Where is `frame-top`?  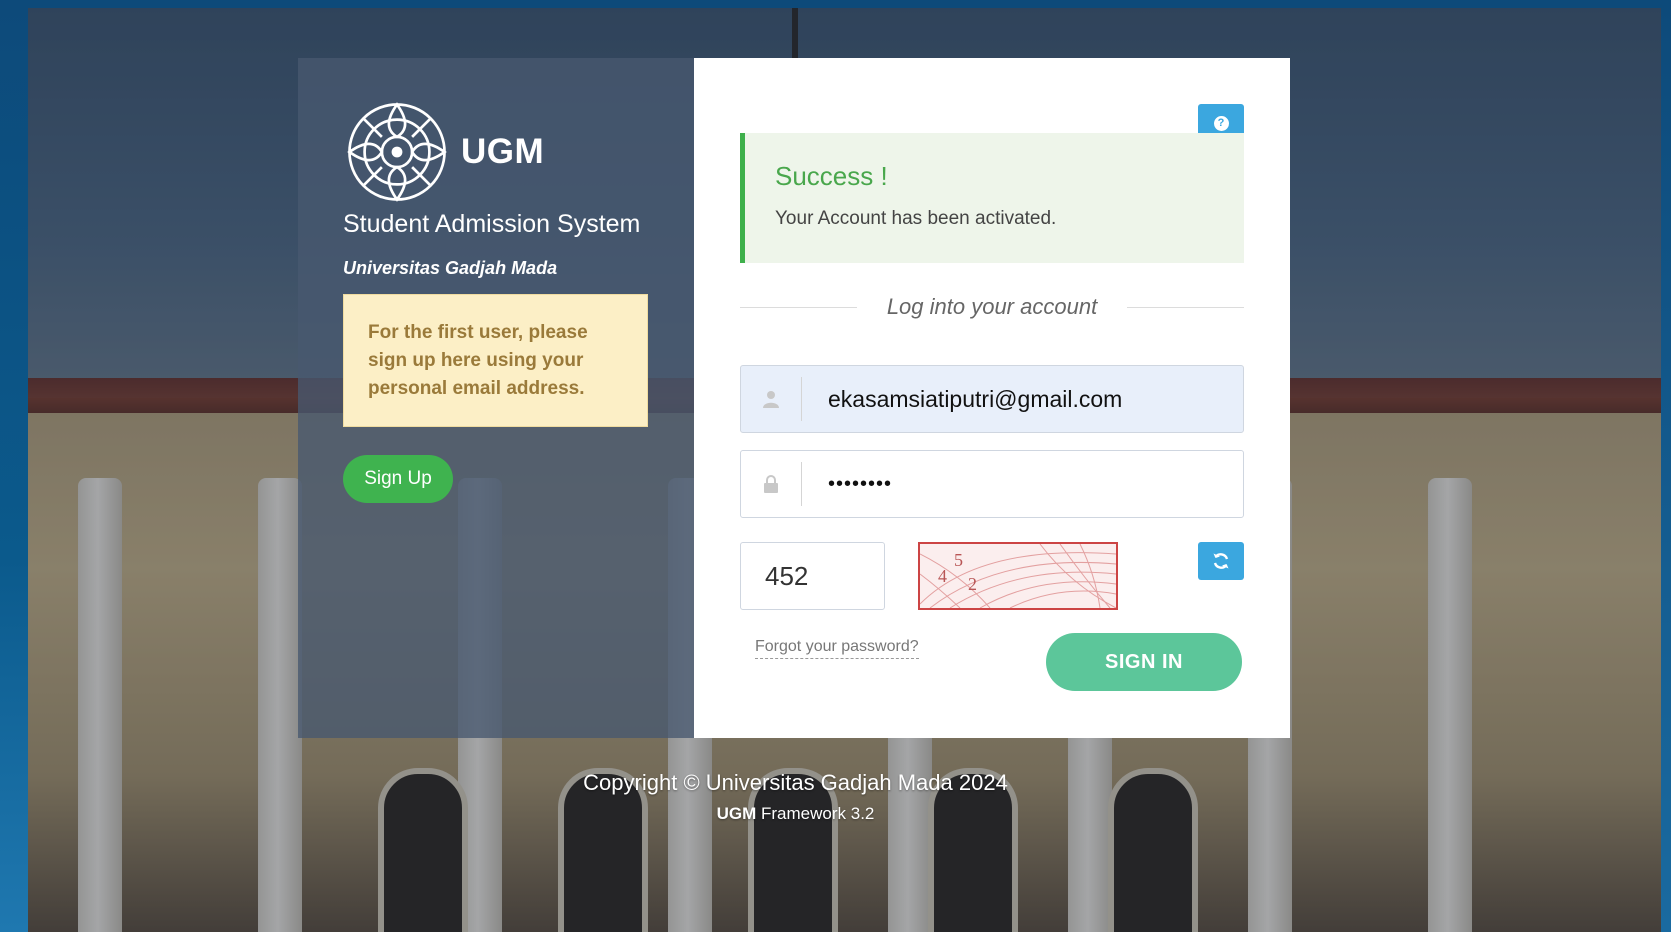
frame-top is located at coordinates (835, 4).